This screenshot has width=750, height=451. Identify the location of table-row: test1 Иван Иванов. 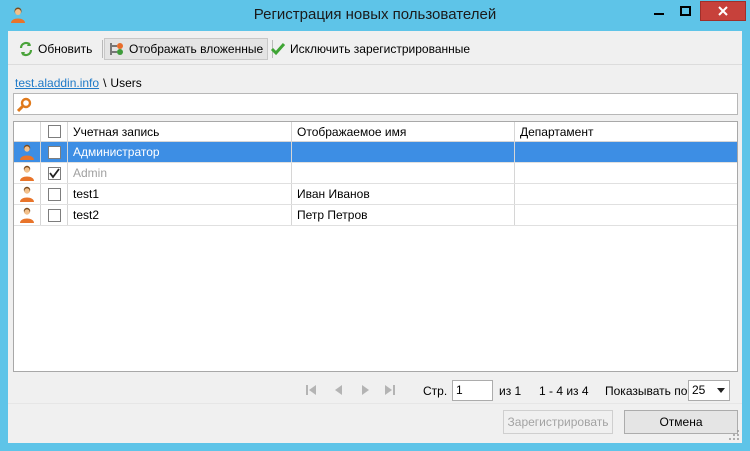
(375, 194).